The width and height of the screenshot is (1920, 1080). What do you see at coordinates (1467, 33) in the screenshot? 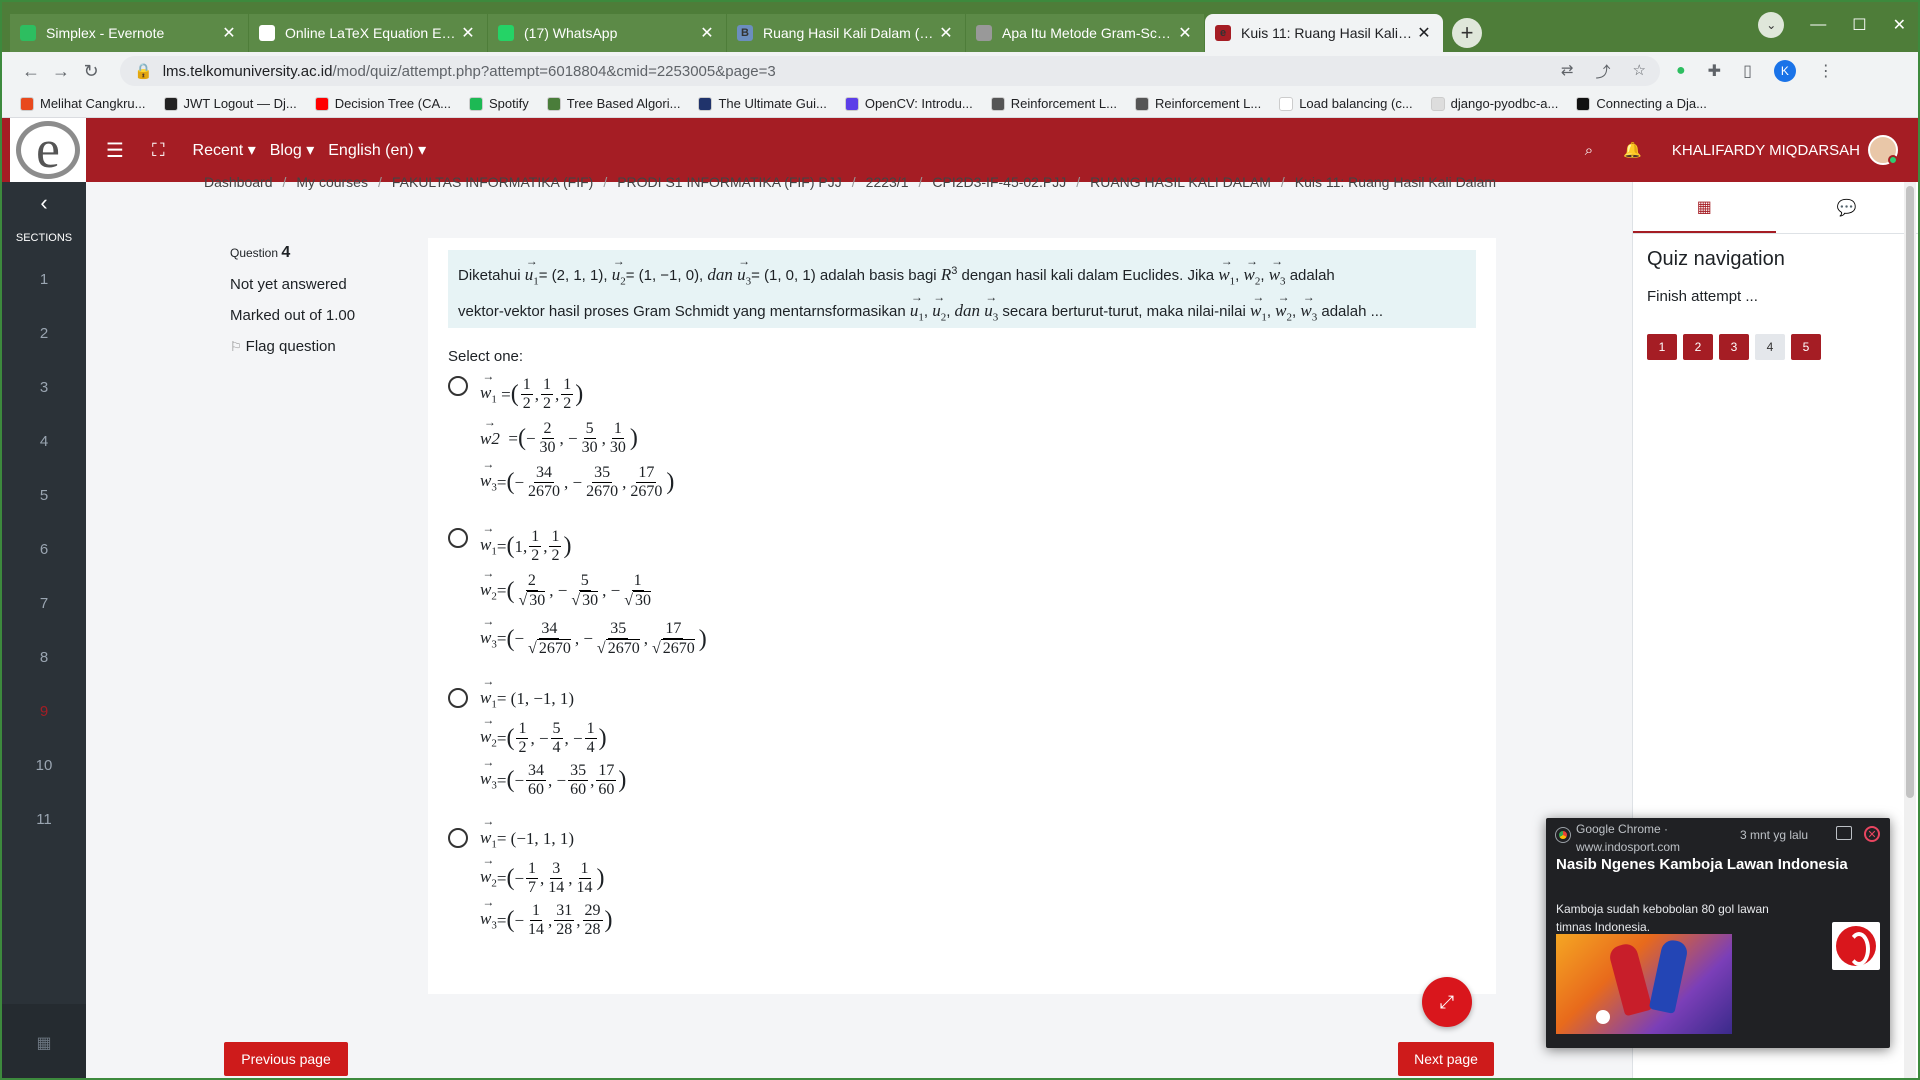
I see `new-tab-button: +` at bounding box center [1467, 33].